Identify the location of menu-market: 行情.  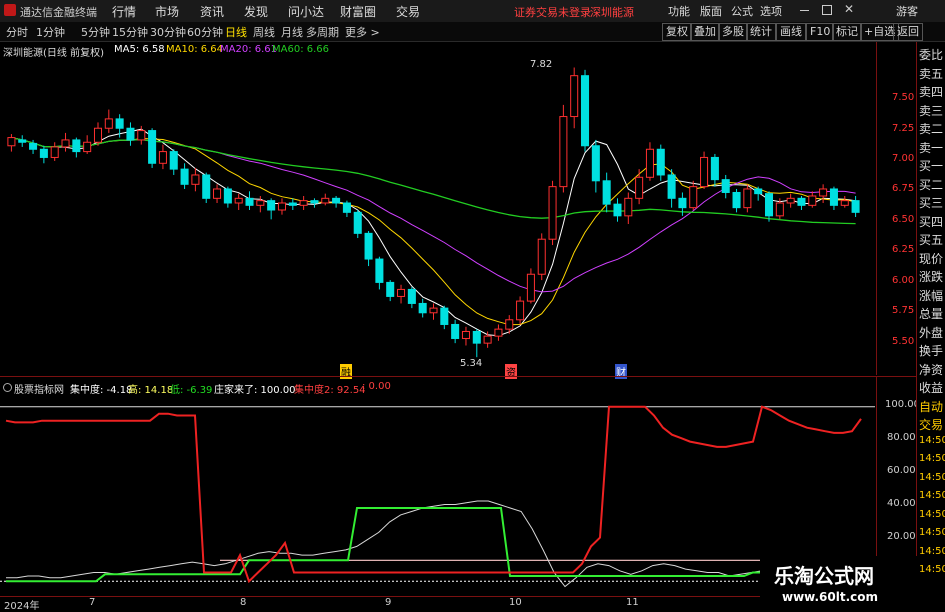
(124, 11).